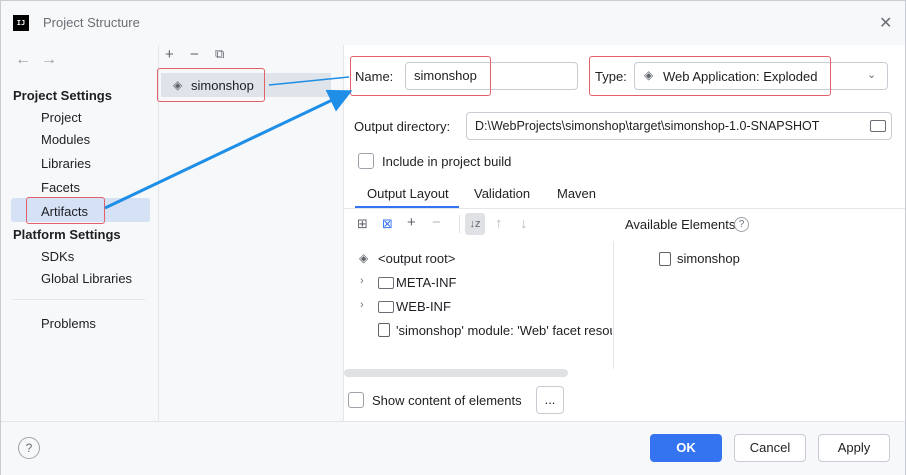  I want to click on arrow-artifacts-to-name, so click(228, 149).